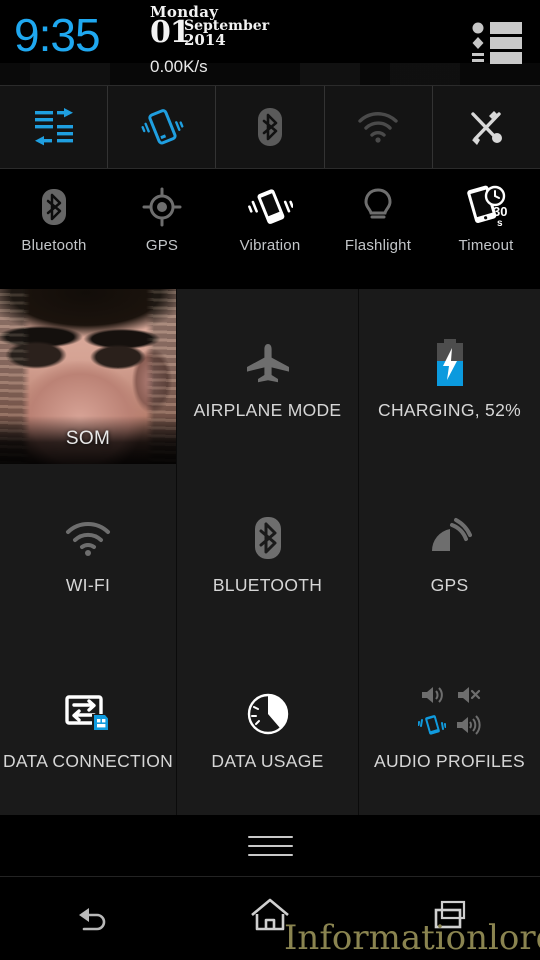 The width and height of the screenshot is (540, 960). I want to click on tools-icon, so click(487, 128).